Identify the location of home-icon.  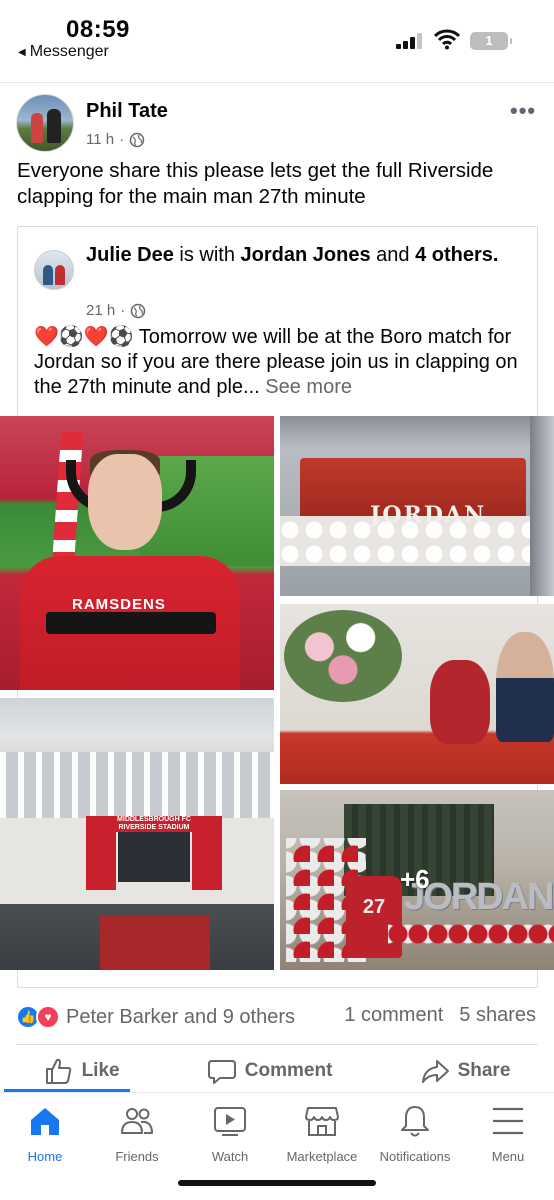
(45, 1121).